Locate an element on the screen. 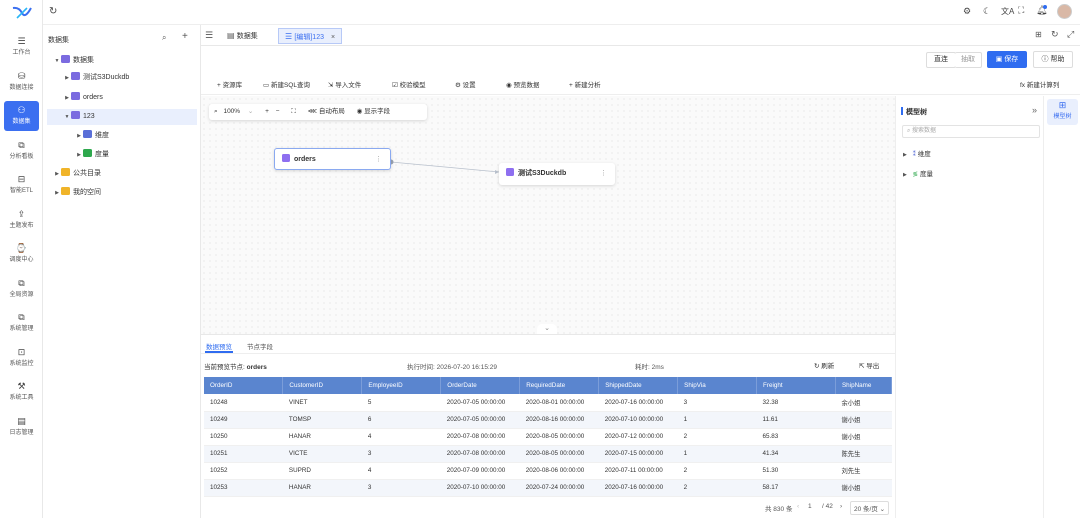  fullscreen-icon: ⛶ is located at coordinates (1021, 10).